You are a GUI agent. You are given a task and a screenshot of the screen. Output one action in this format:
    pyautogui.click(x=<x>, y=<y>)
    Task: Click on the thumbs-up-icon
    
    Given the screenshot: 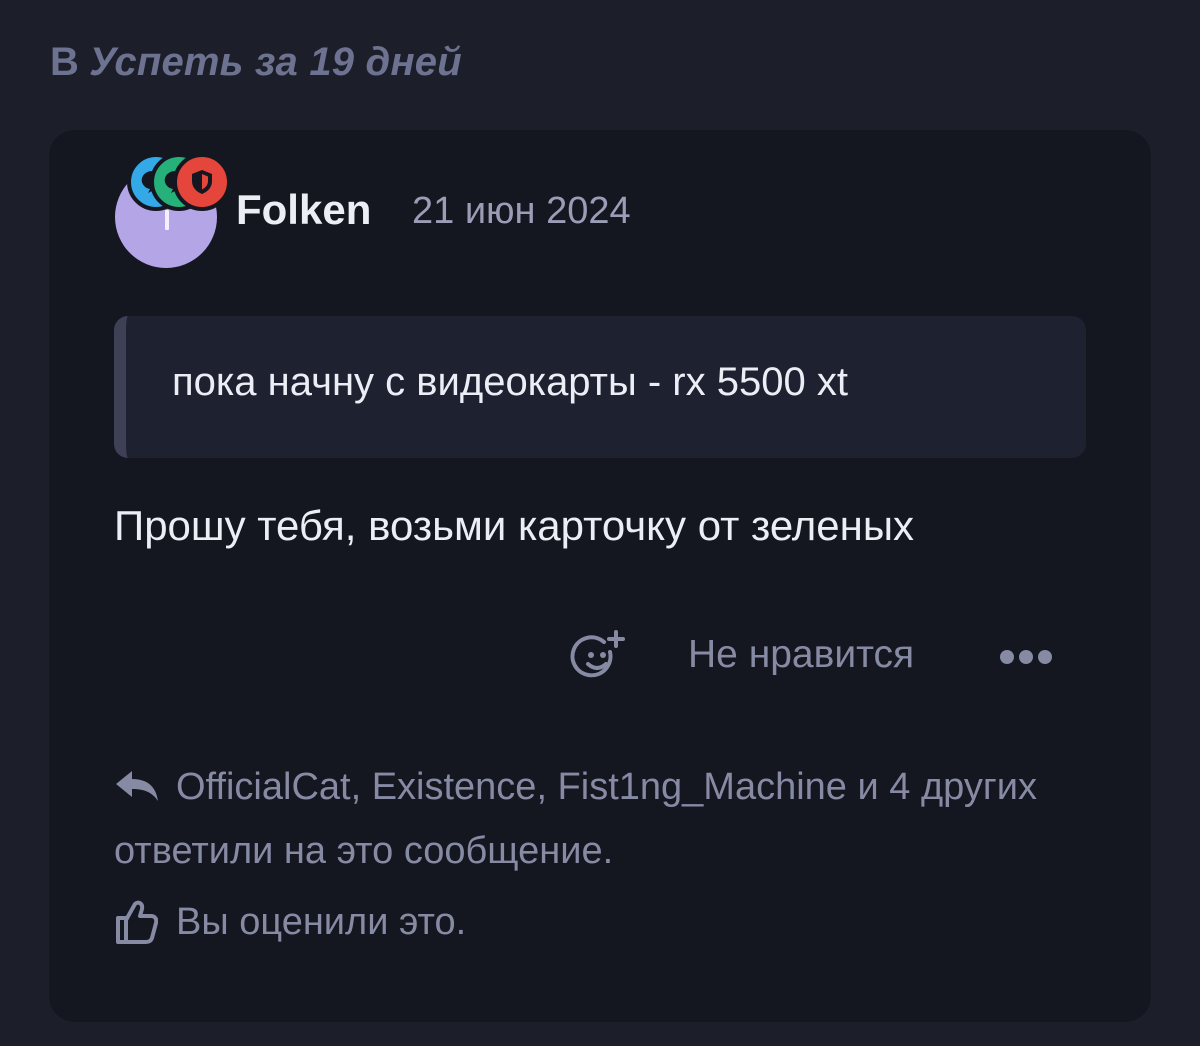 What is the action you would take?
    pyautogui.click(x=137, y=922)
    